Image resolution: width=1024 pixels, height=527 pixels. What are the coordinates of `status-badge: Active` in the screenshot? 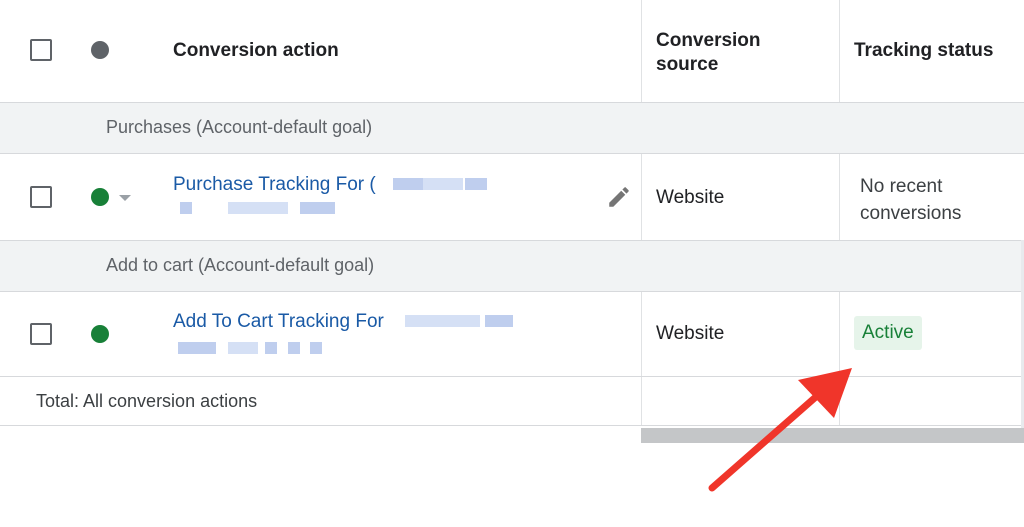 It's located at (888, 333).